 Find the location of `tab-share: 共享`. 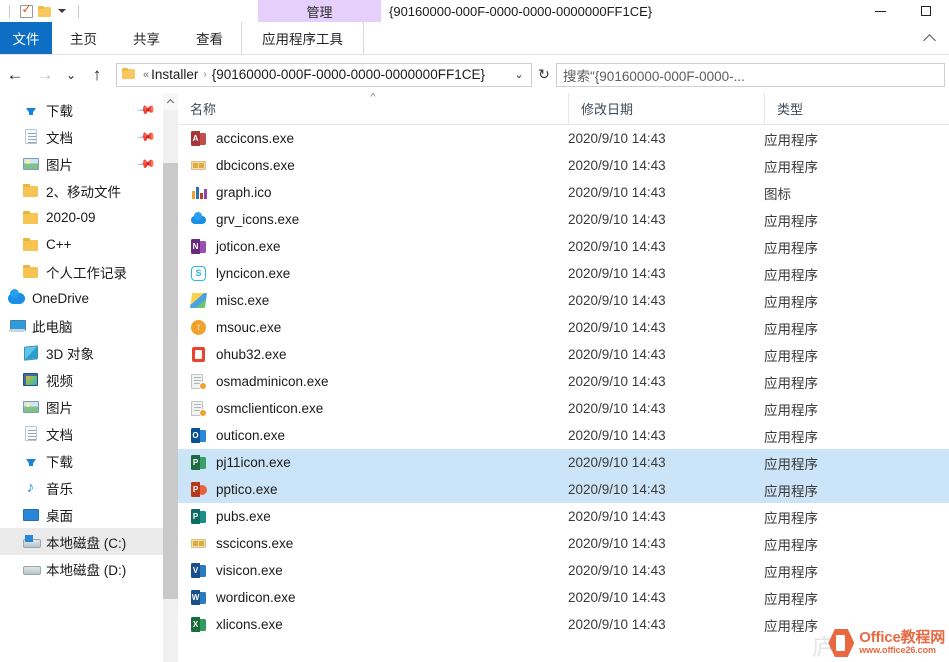

tab-share: 共享 is located at coordinates (146, 38).